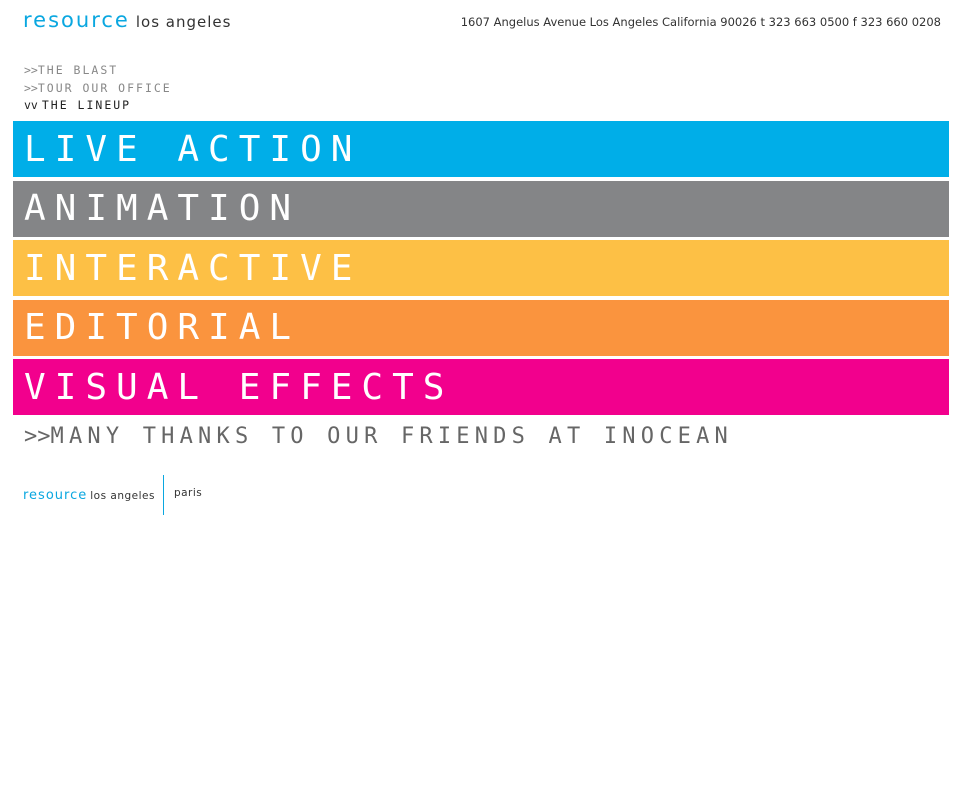 This screenshot has height=800, width=956. What do you see at coordinates (122, 496) in the screenshot?
I see `footer-logo-city: los angeles` at bounding box center [122, 496].